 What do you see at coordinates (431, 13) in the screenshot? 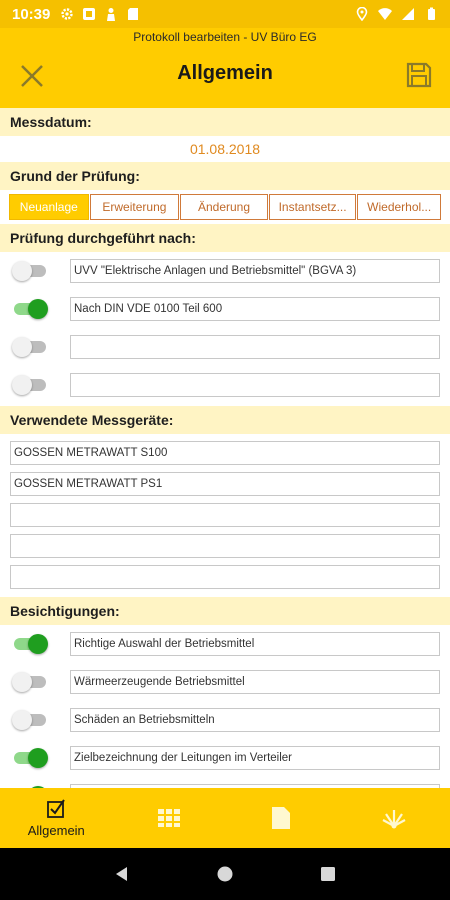
I see `battery-icon` at bounding box center [431, 13].